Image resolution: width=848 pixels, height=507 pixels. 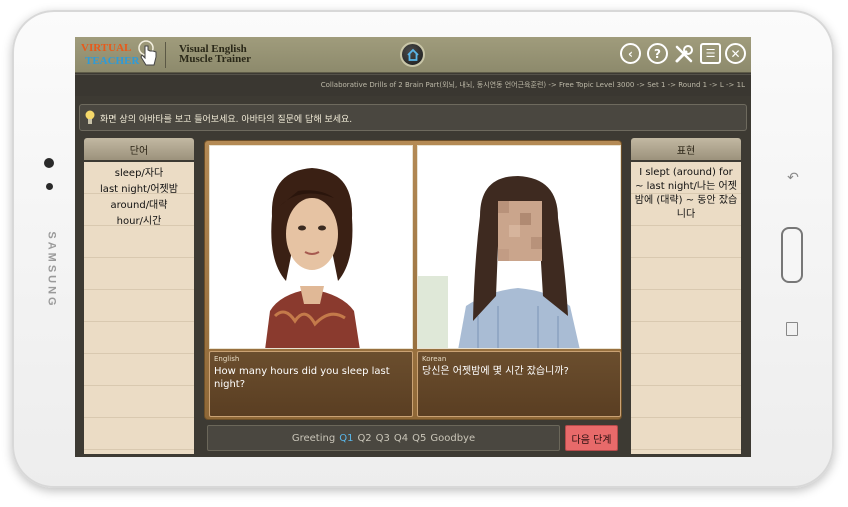 What do you see at coordinates (346, 438) in the screenshot?
I see `step-q1: Q1` at bounding box center [346, 438].